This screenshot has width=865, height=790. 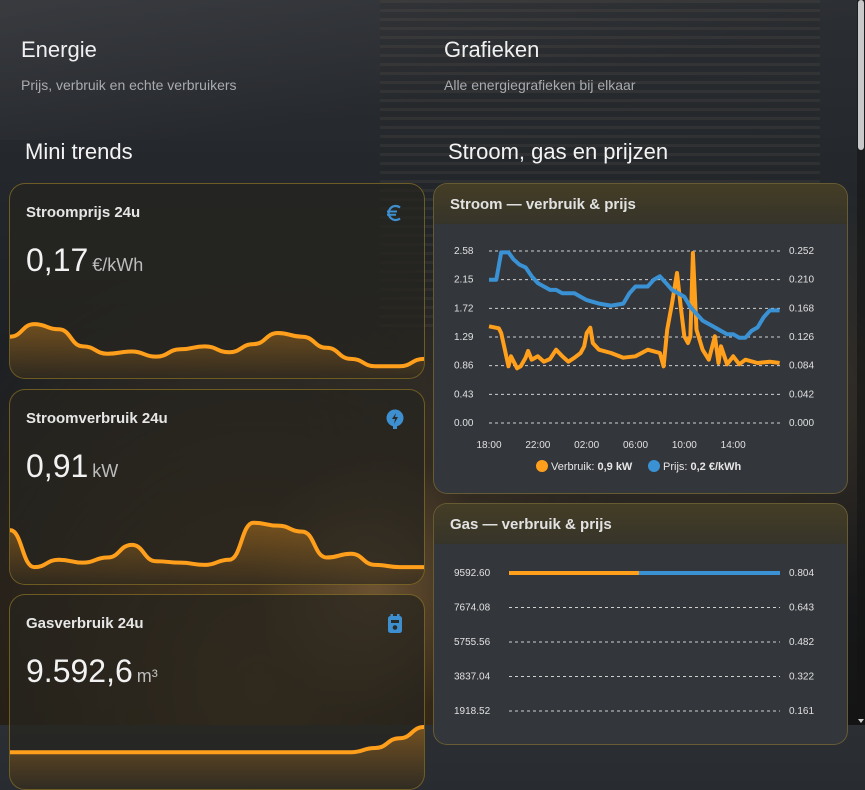 What do you see at coordinates (395, 419) in the screenshot?
I see `plug-icon` at bounding box center [395, 419].